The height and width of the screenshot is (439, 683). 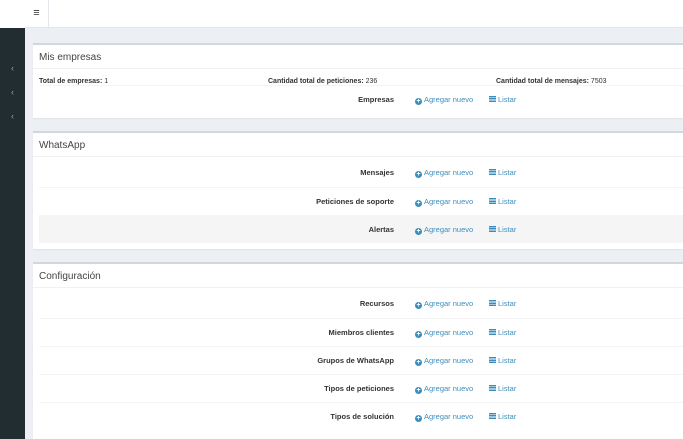 I want to click on row-label: Tipos de solución, so click(x=362, y=416).